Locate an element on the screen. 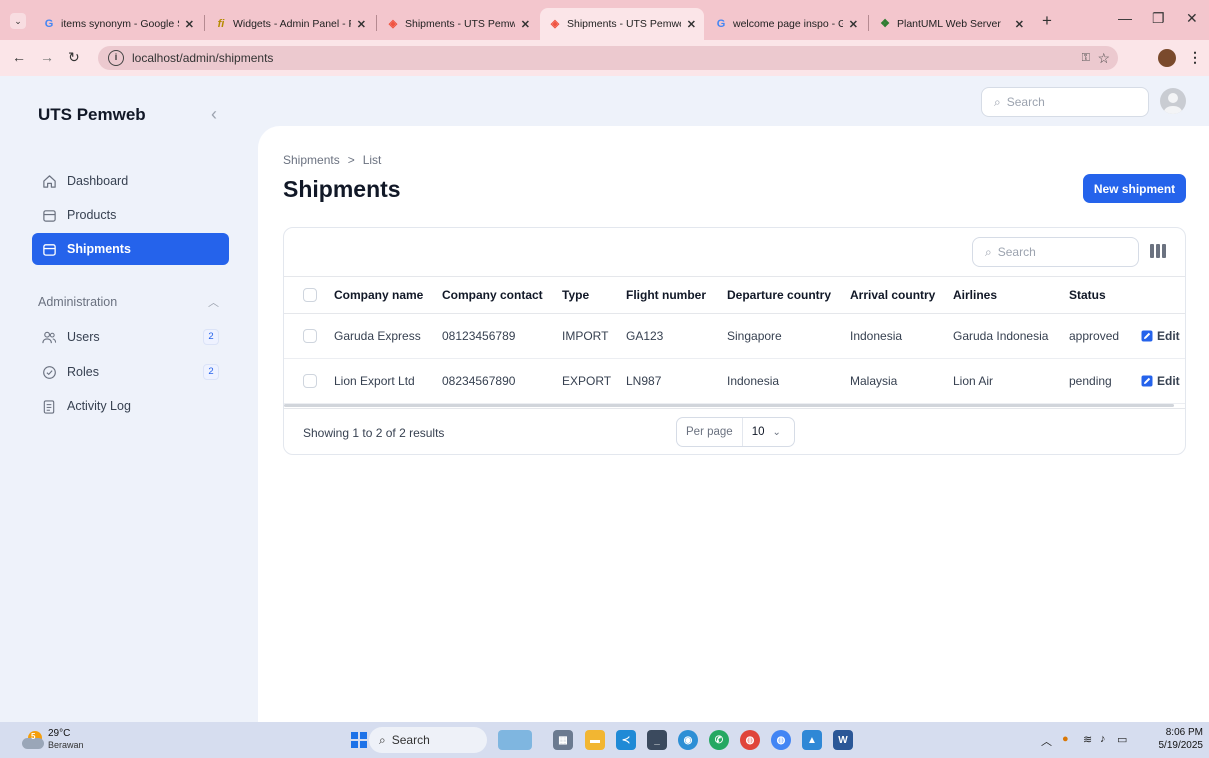 The width and height of the screenshot is (1209, 758). column-header: Company contact is located at coordinates (492, 295).